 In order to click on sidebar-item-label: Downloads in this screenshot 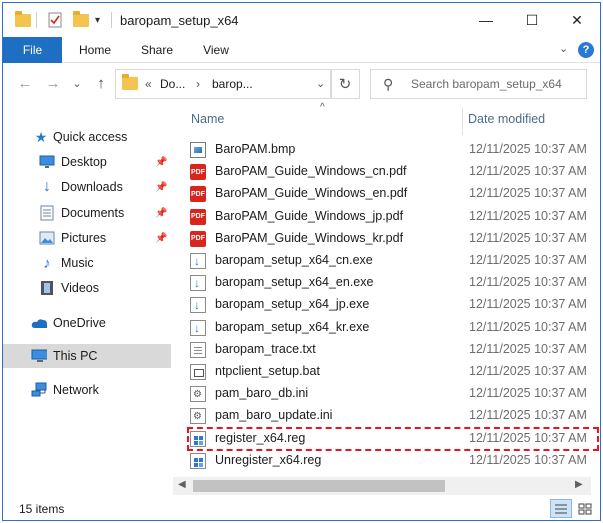, I will do `click(92, 187)`.